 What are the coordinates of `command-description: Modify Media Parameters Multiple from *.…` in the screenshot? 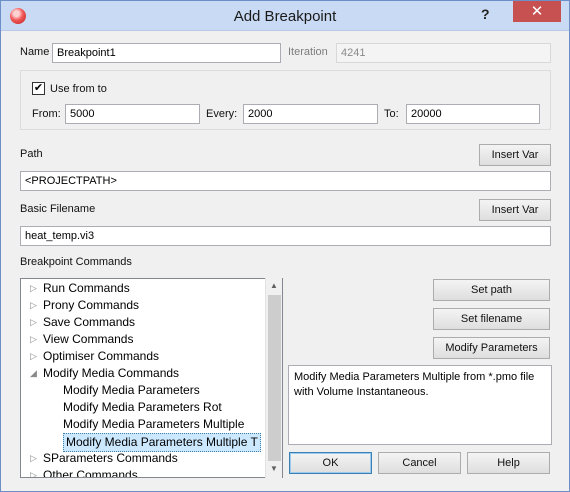 It's located at (420, 405).